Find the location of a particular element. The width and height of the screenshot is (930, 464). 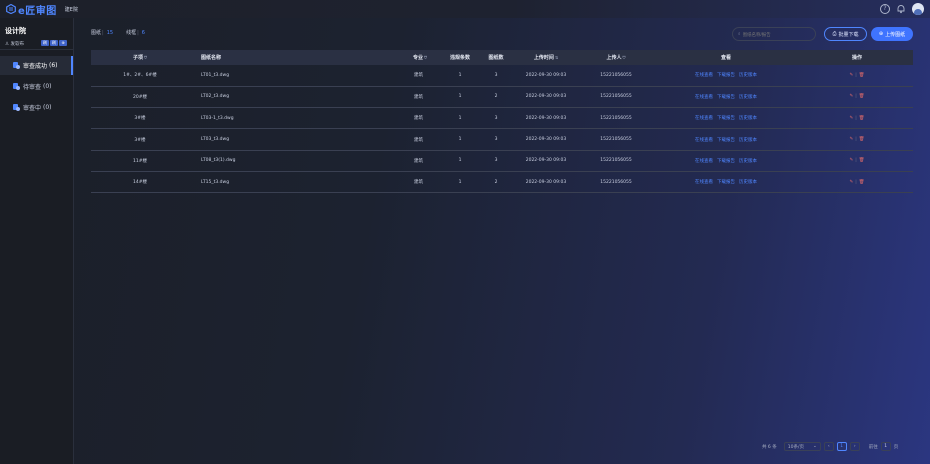

help-icon: ? is located at coordinates (885, 9).